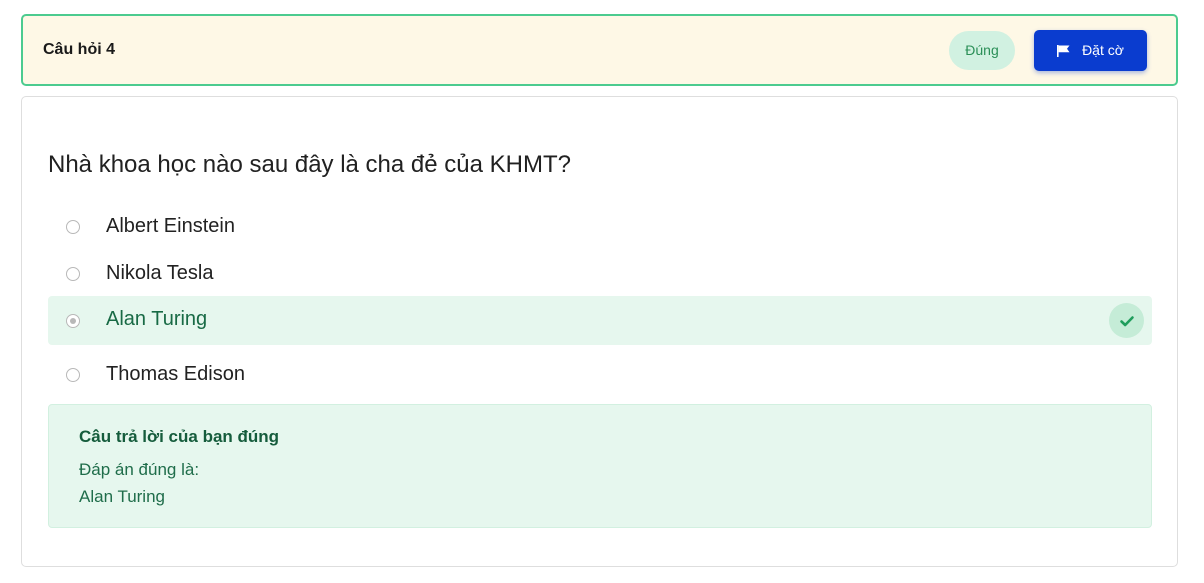 This screenshot has height=583, width=1204. What do you see at coordinates (79, 49) in the screenshot?
I see `question-number: Câu hỏi 4` at bounding box center [79, 49].